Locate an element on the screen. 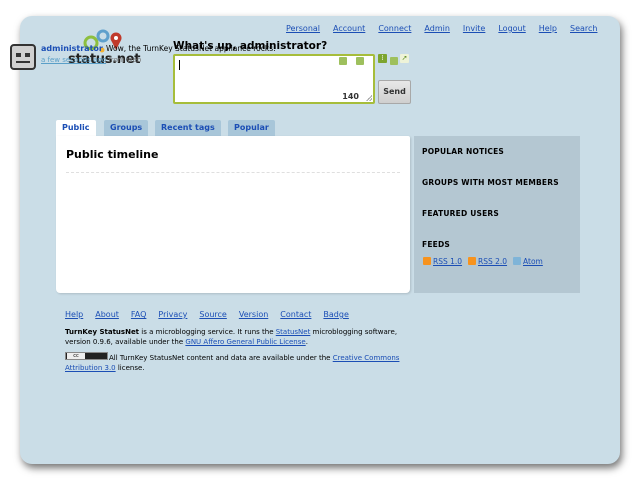  feed-rss1: RSS 1.0 is located at coordinates (442, 261).